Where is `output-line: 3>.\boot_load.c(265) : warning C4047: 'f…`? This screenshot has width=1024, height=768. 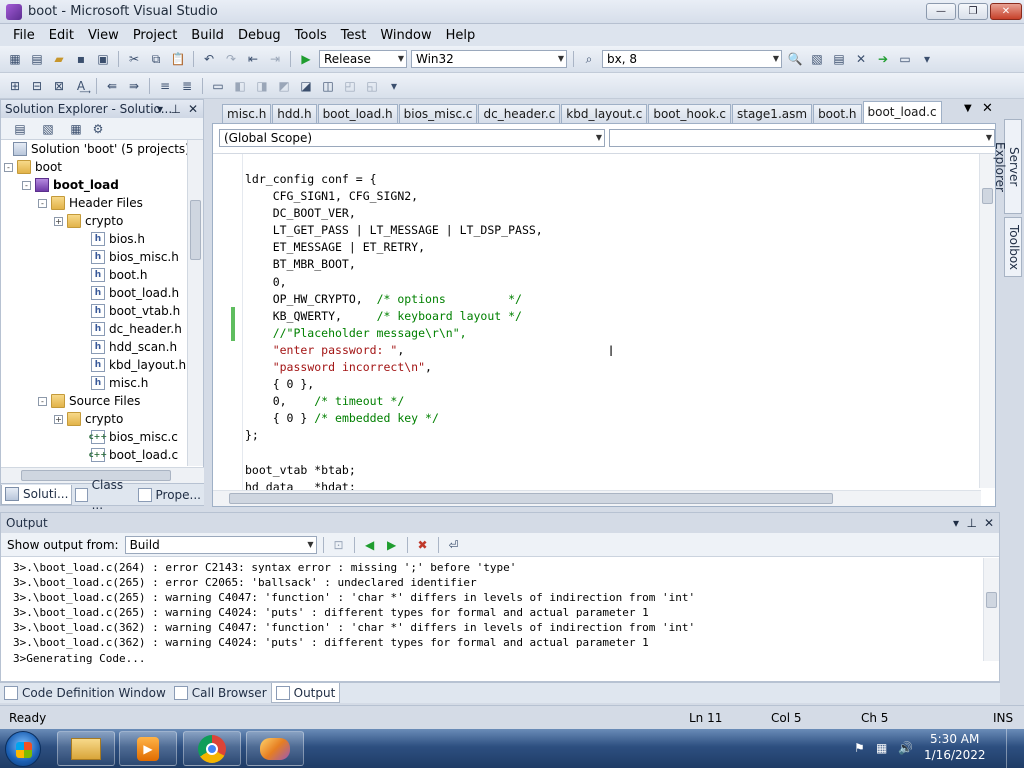
output-line: 3>.\boot_load.c(265) : warning C4047: 'f… is located at coordinates (354, 597).